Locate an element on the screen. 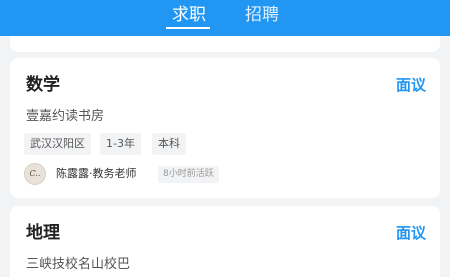  tag-experience: 1-3年 is located at coordinates (120, 144).